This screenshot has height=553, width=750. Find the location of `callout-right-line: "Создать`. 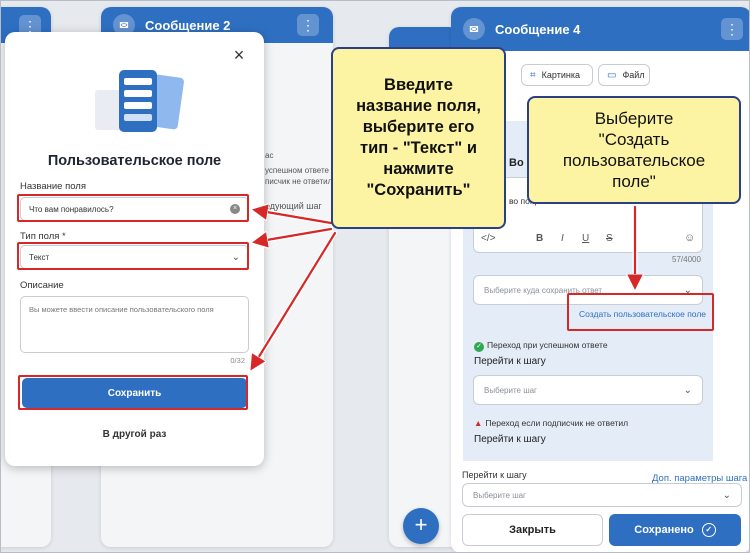

callout-right-line: "Создать is located at coordinates (634, 139).